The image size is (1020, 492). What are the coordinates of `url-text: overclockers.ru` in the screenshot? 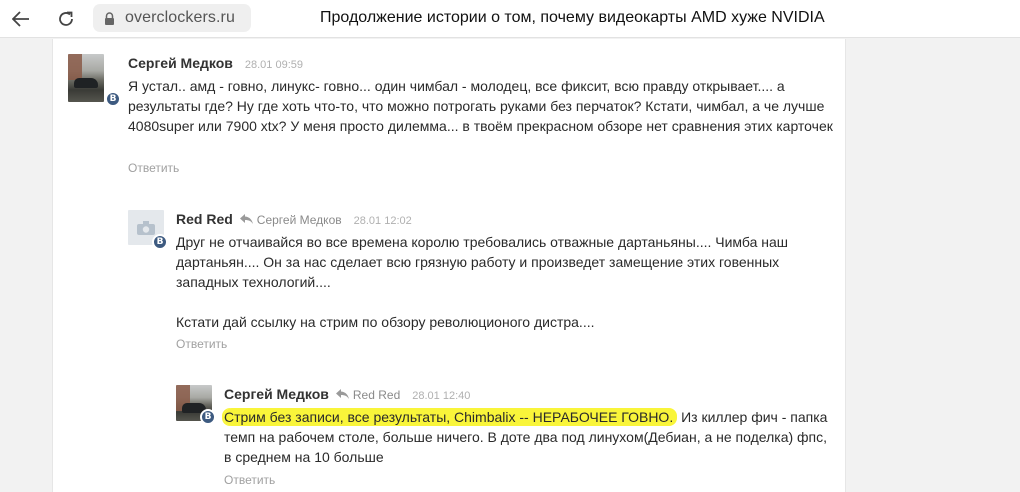 It's located at (180, 17).